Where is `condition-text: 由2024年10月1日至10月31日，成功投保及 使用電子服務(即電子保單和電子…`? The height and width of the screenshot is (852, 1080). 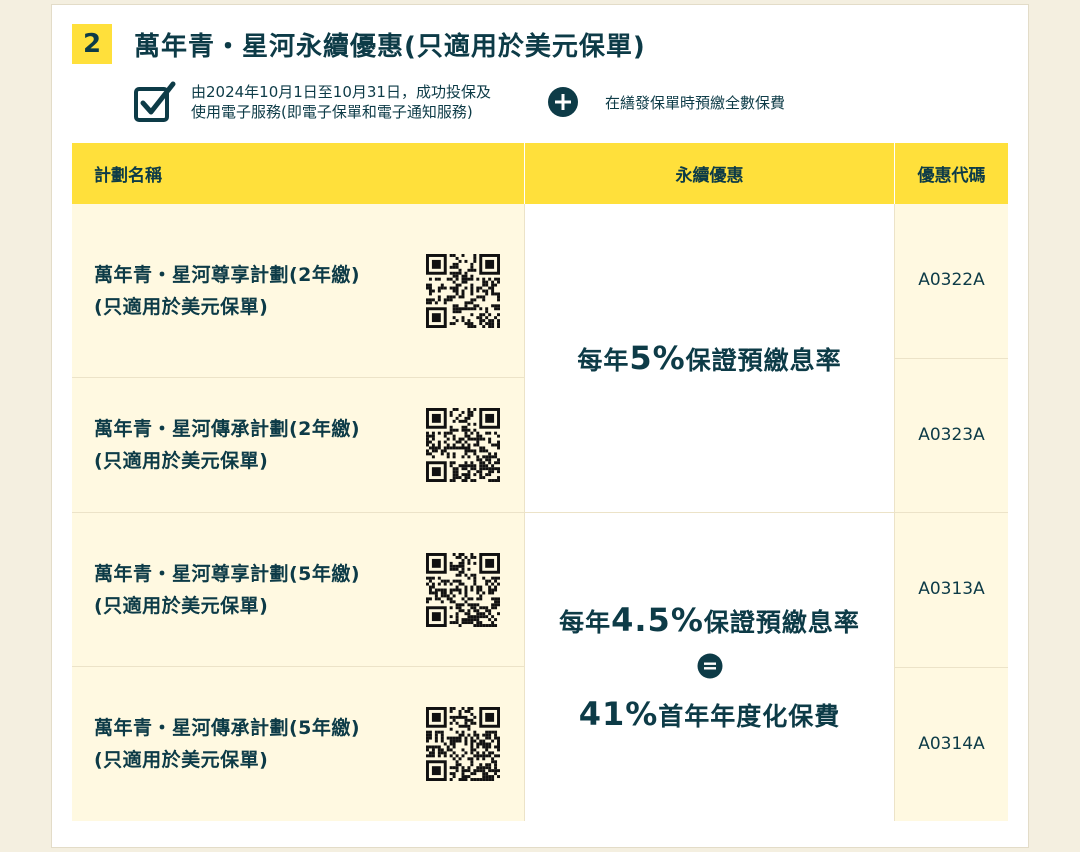 condition-text: 由2024年10月1日至10月31日，成功投保及 使用電子服務(即電子保單和電子… is located at coordinates (361, 102).